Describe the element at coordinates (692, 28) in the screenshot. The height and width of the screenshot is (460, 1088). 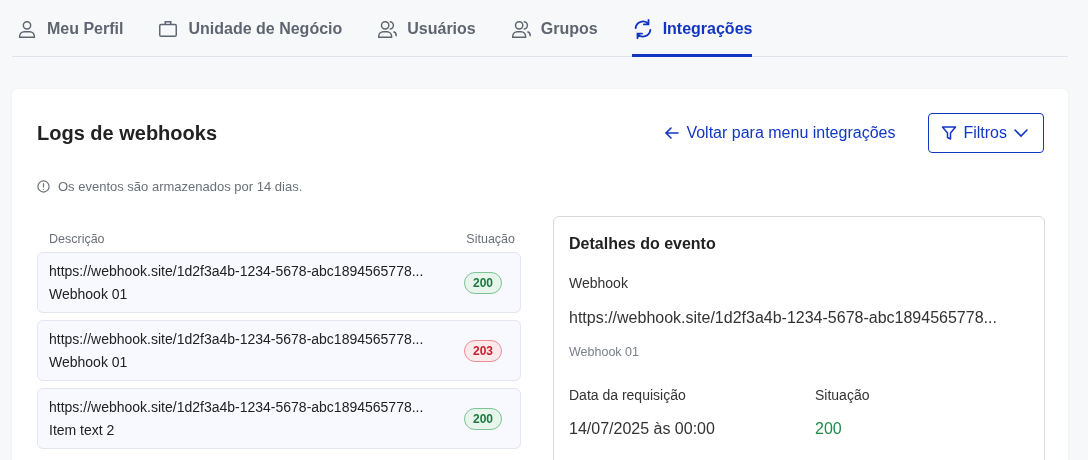
I see `tab: Integrações` at that location.